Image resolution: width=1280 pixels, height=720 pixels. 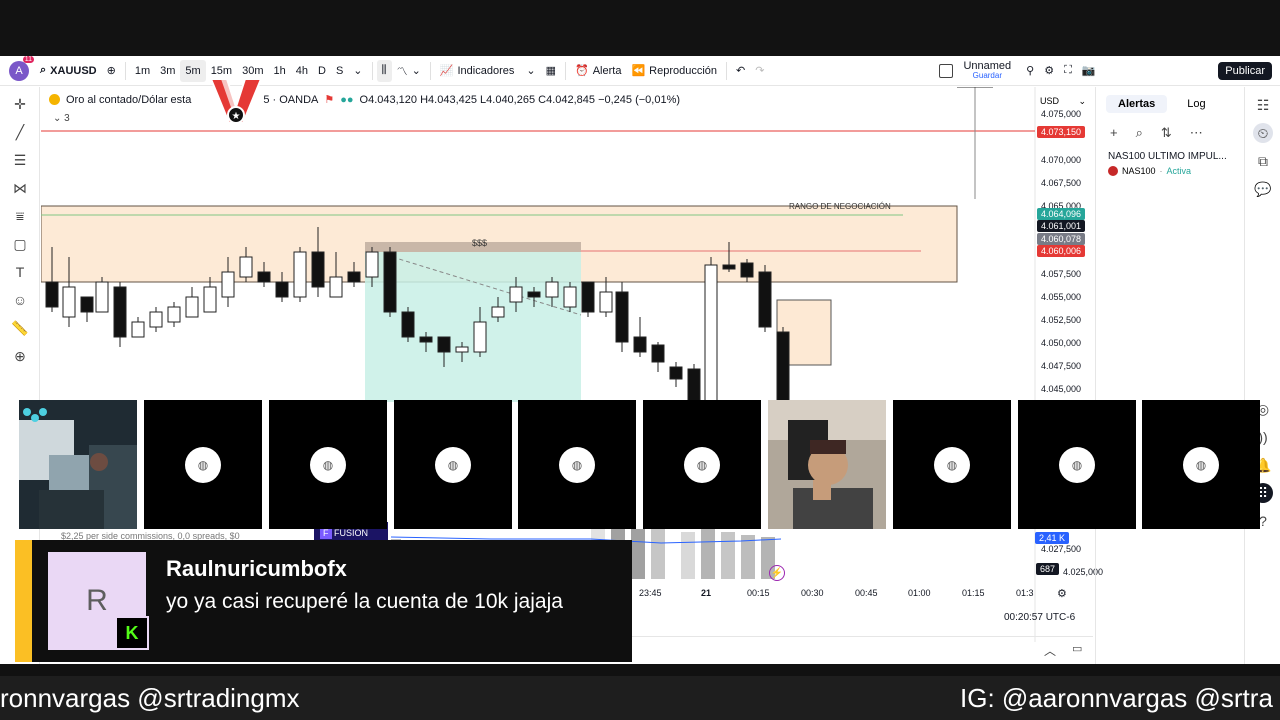 What do you see at coordinates (142, 71) in the screenshot?
I see `interval-1m: 1m` at bounding box center [142, 71].